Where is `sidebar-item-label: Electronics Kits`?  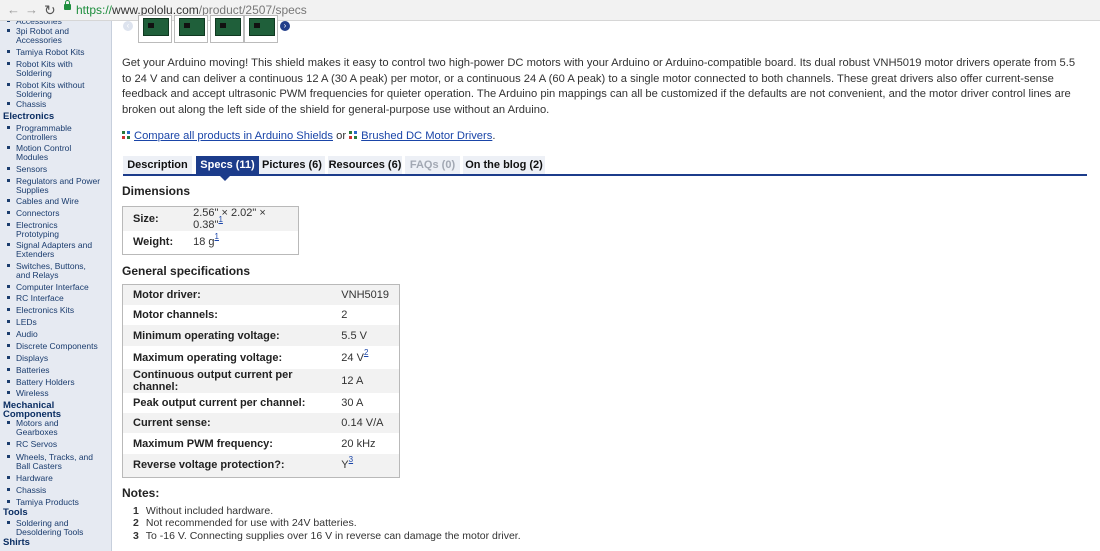
sidebar-item-label: Electronics Kits is located at coordinates (45, 310).